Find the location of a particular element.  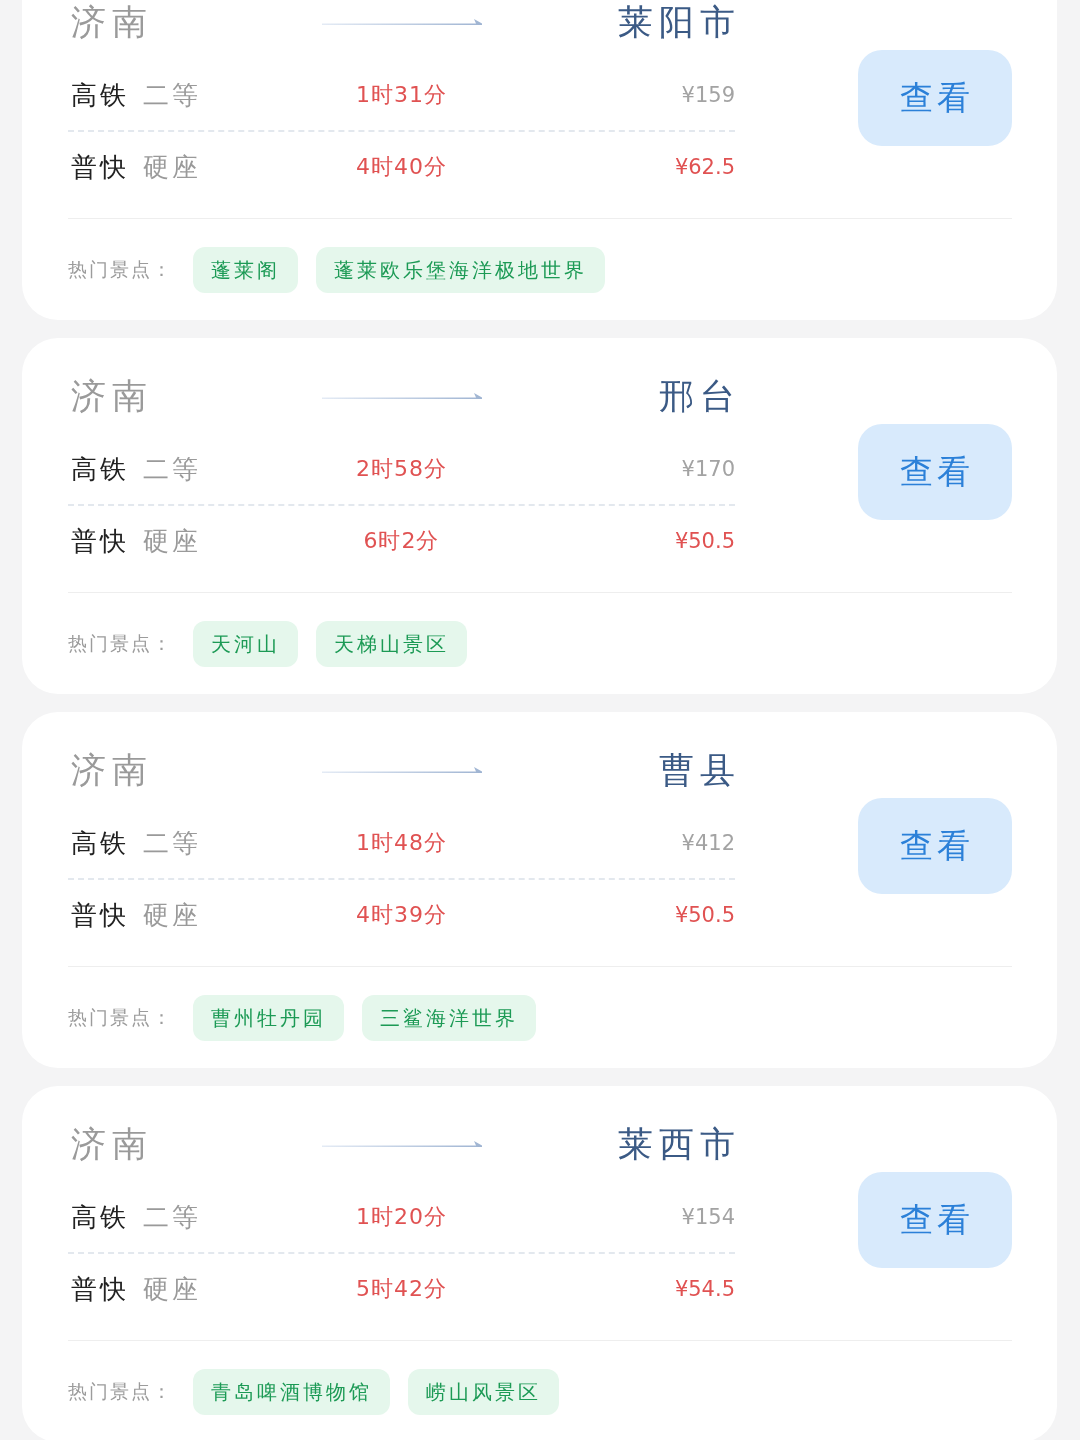

ticket-price: ¥159 is located at coordinates (708, 95).